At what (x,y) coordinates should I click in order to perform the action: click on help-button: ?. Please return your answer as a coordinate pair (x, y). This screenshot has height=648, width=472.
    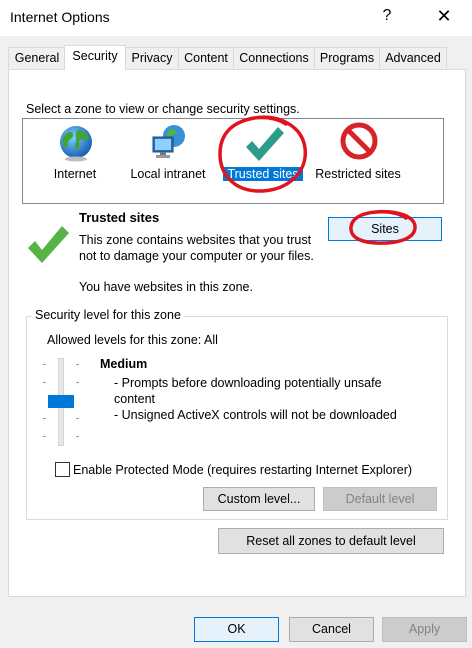
    Looking at the image, I should click on (387, 16).